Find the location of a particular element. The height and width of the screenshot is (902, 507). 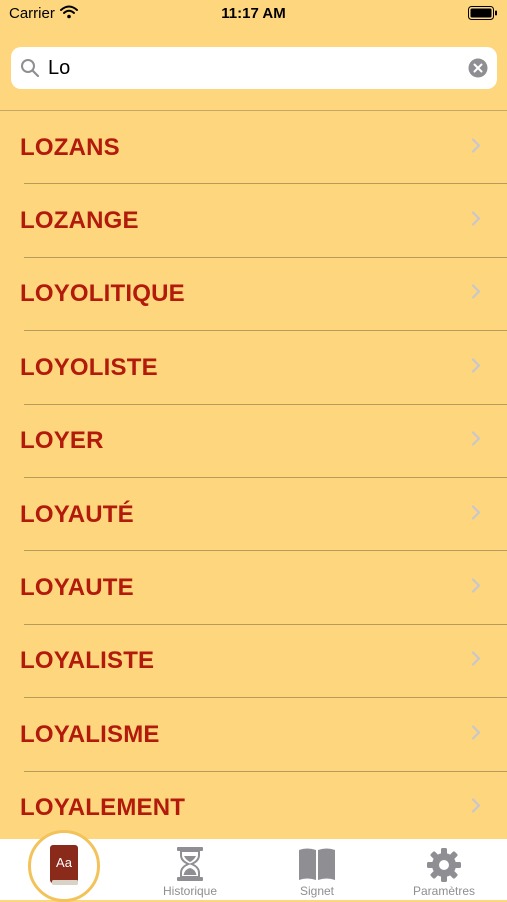

list-item: LOYALEMENT is located at coordinates (253, 805).